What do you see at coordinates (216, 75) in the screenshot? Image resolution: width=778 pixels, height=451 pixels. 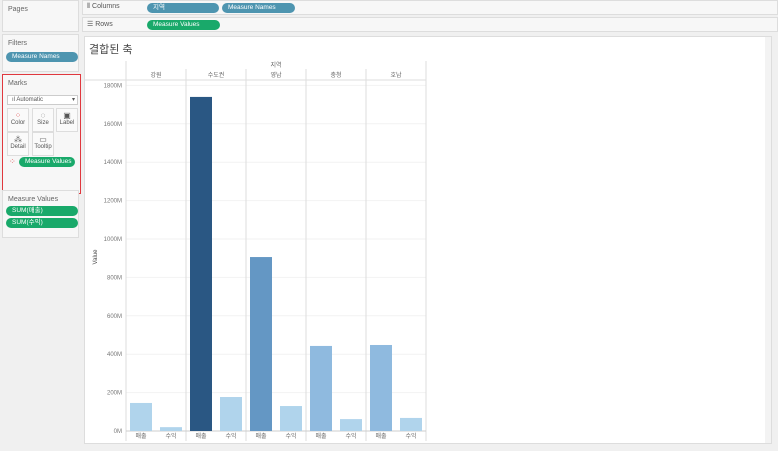 I see `region-header: 수도권` at bounding box center [216, 75].